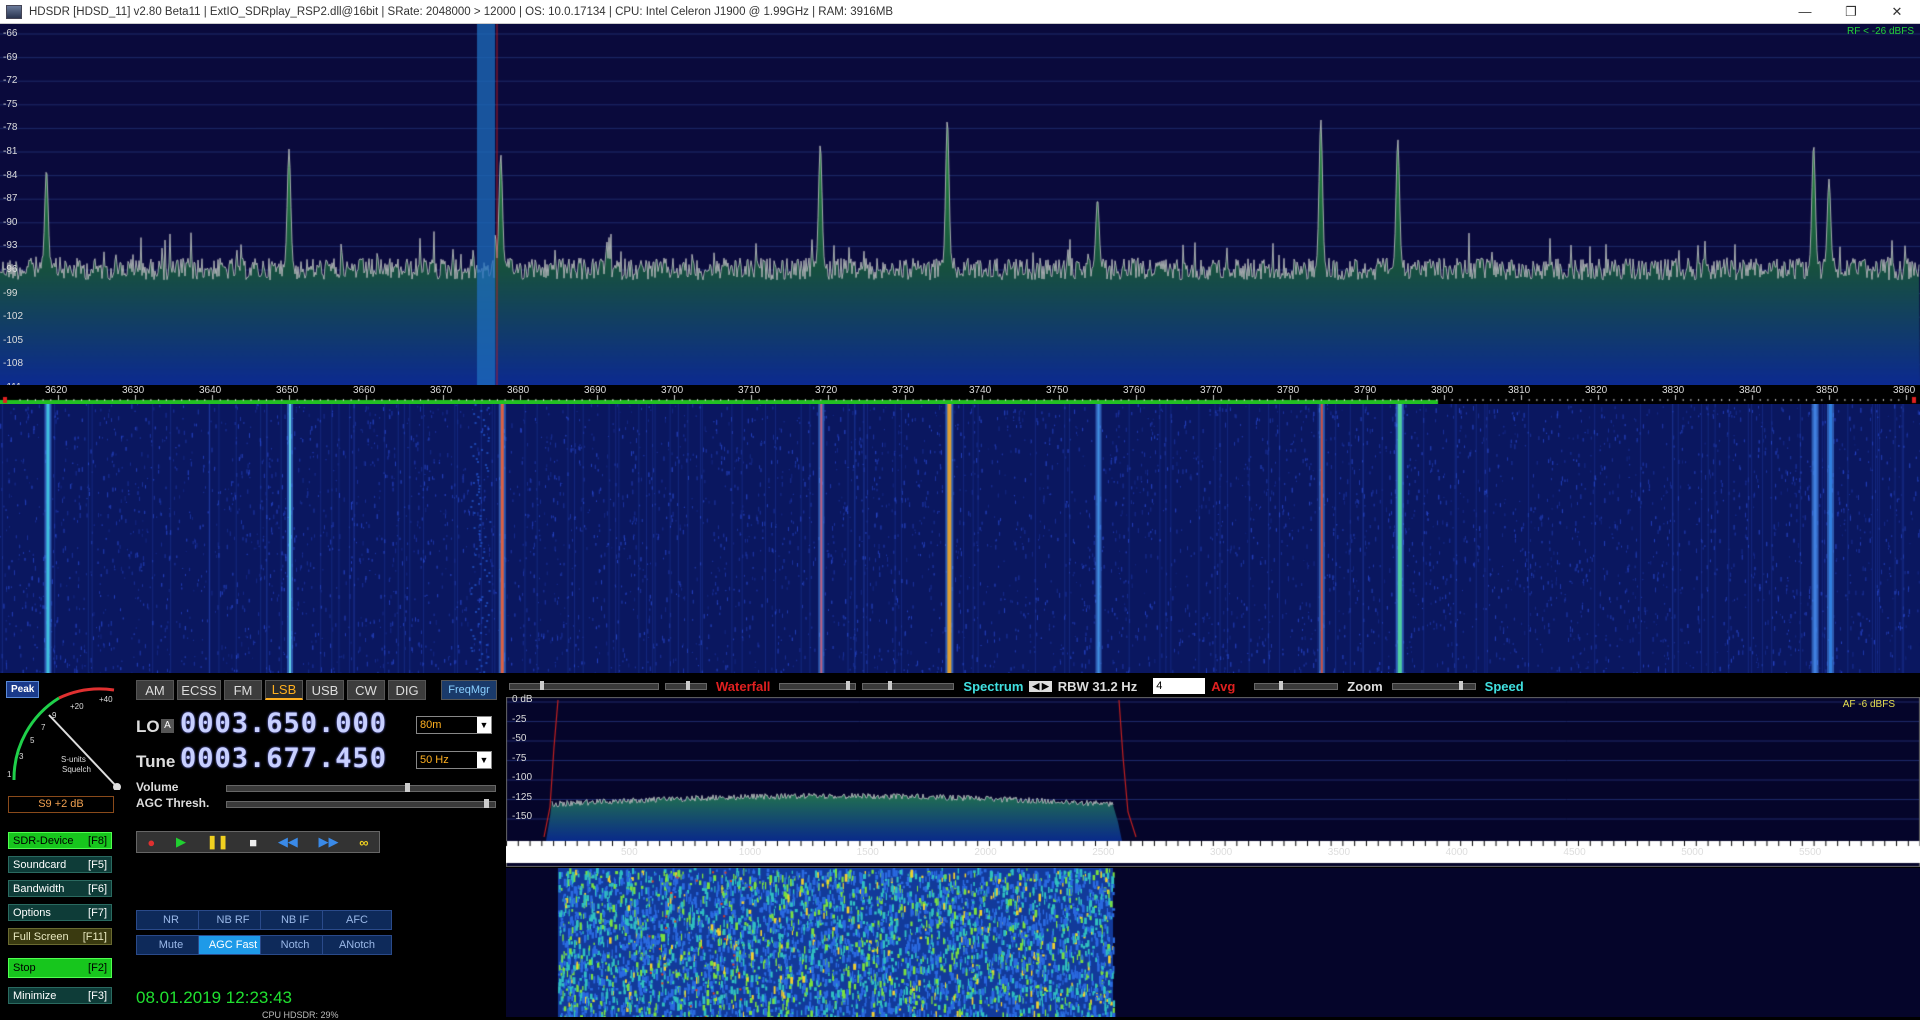 The image size is (1920, 1020). What do you see at coordinates (167, 726) in the screenshot?
I see `lo-lock-a-button: A` at bounding box center [167, 726].